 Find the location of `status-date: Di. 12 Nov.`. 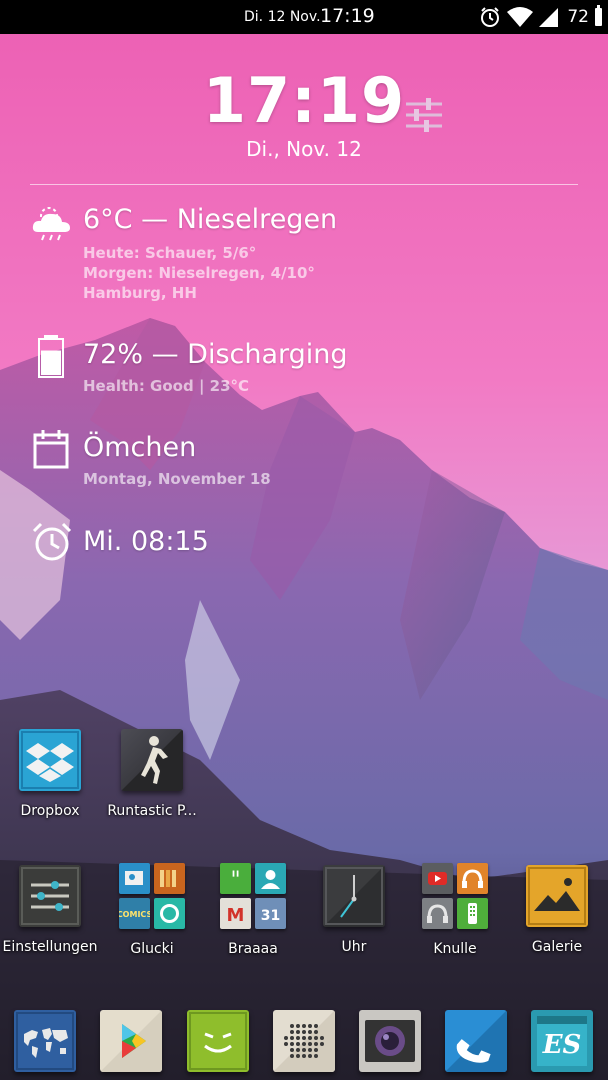

status-date: Di. 12 Nov. is located at coordinates (282, 17).